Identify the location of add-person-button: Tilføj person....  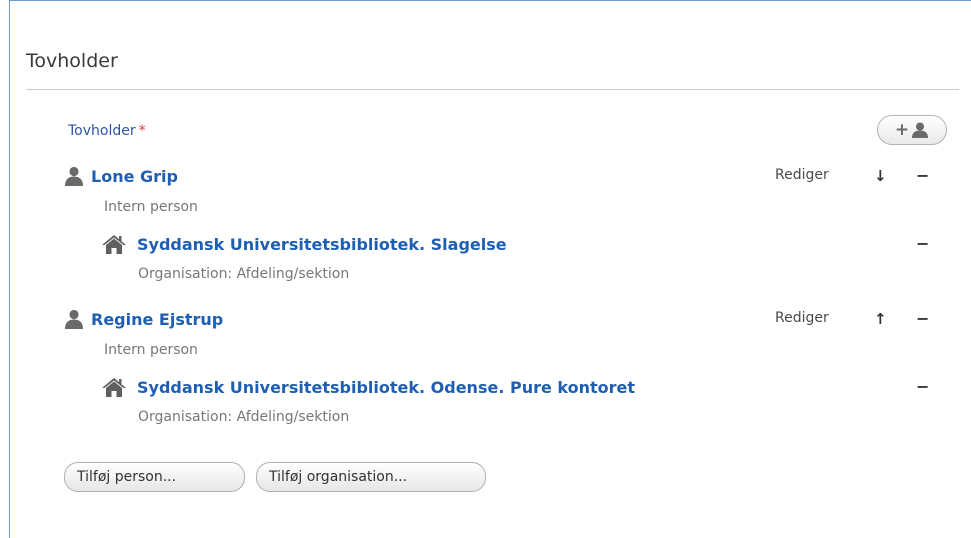
(154, 477).